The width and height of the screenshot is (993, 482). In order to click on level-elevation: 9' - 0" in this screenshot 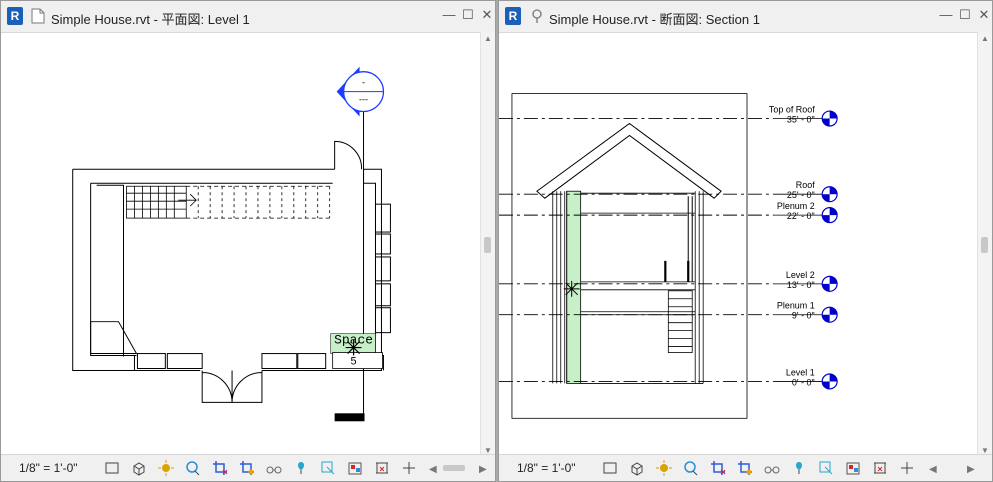, I will do `click(803, 316)`.